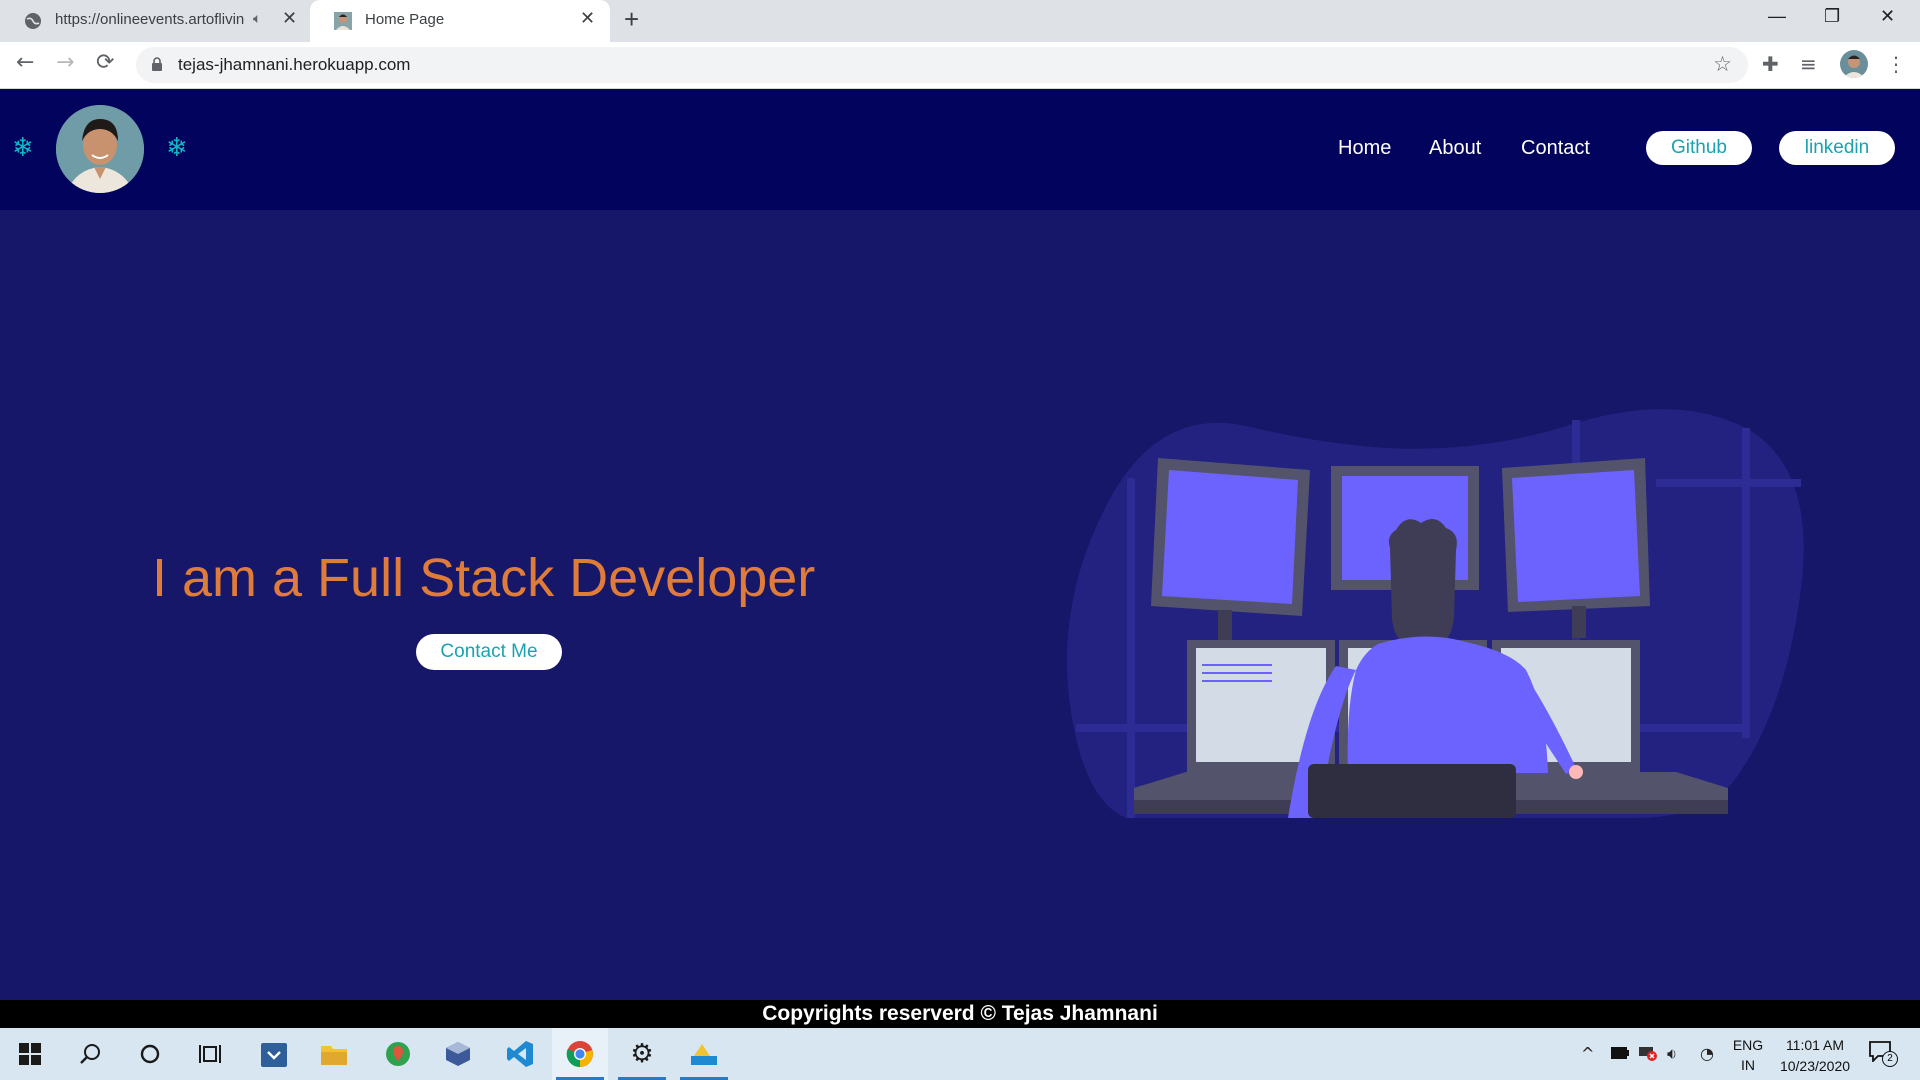  Describe the element at coordinates (1748, 1045) in the screenshot. I see `input-language: ENG` at that location.